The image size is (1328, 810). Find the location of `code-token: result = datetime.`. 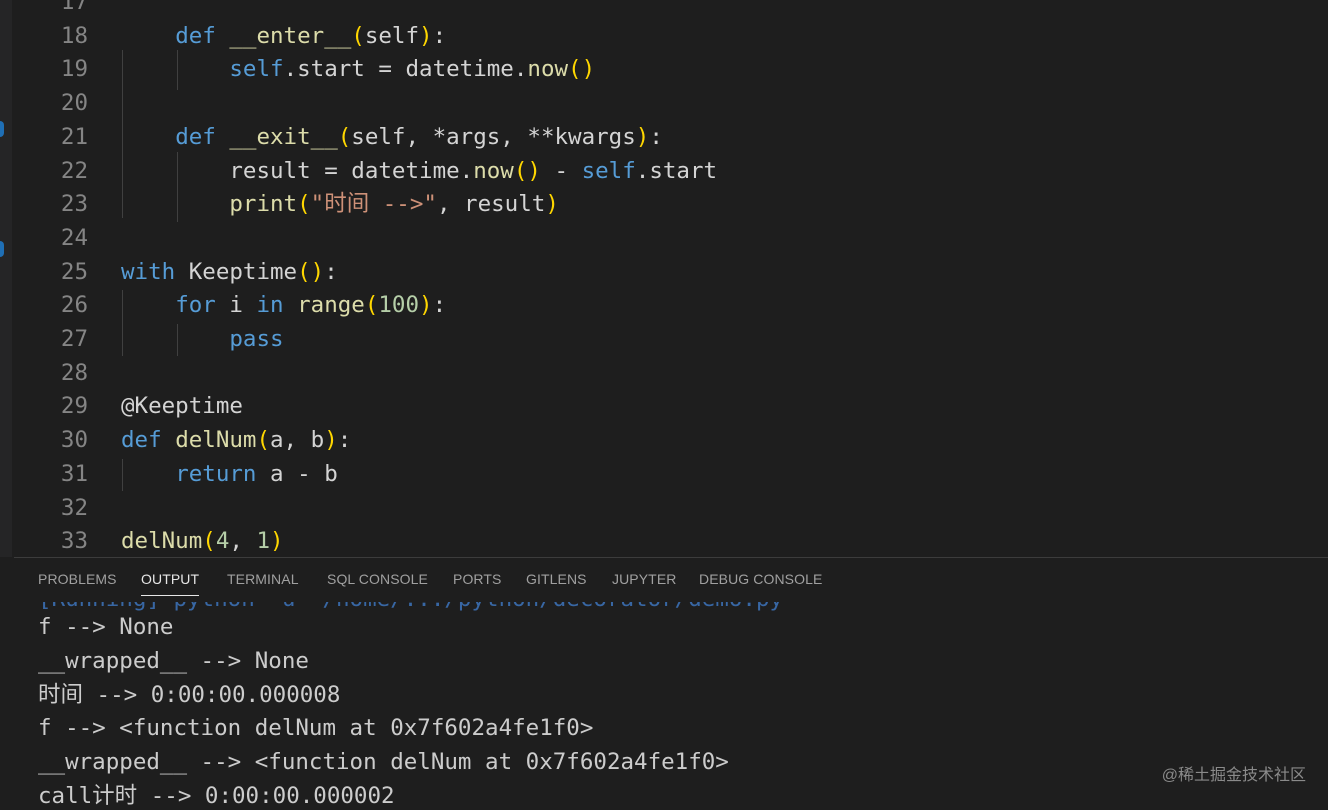

code-token: result = datetime. is located at coordinates (351, 171).